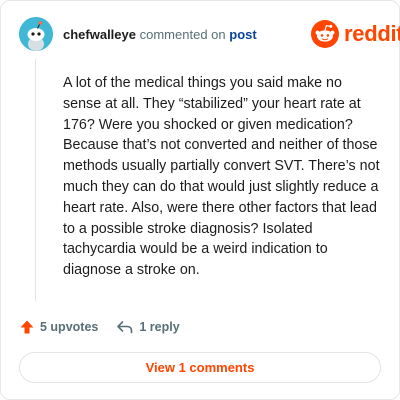 The height and width of the screenshot is (400, 400). Describe the element at coordinates (200, 367) in the screenshot. I see `view-comments-button: View 1 comments` at that location.